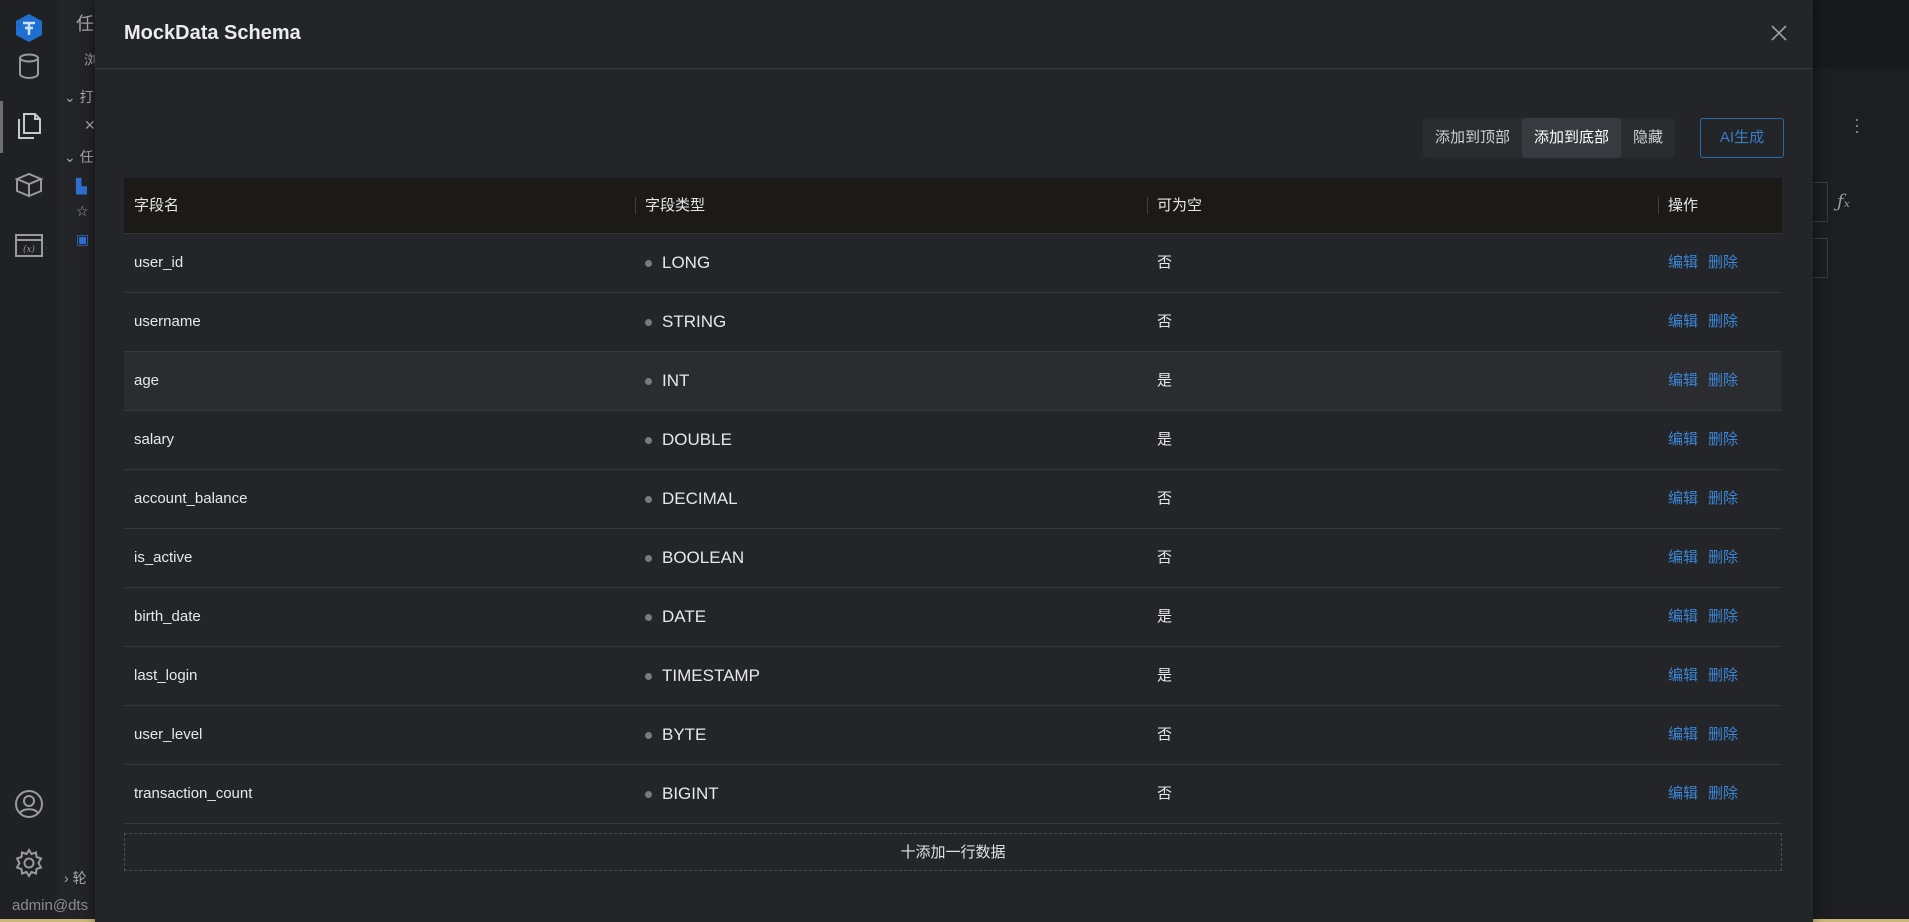 The width and height of the screenshot is (1909, 922). What do you see at coordinates (891, 322) in the screenshot?
I see `field-type-cell: STRING` at bounding box center [891, 322].